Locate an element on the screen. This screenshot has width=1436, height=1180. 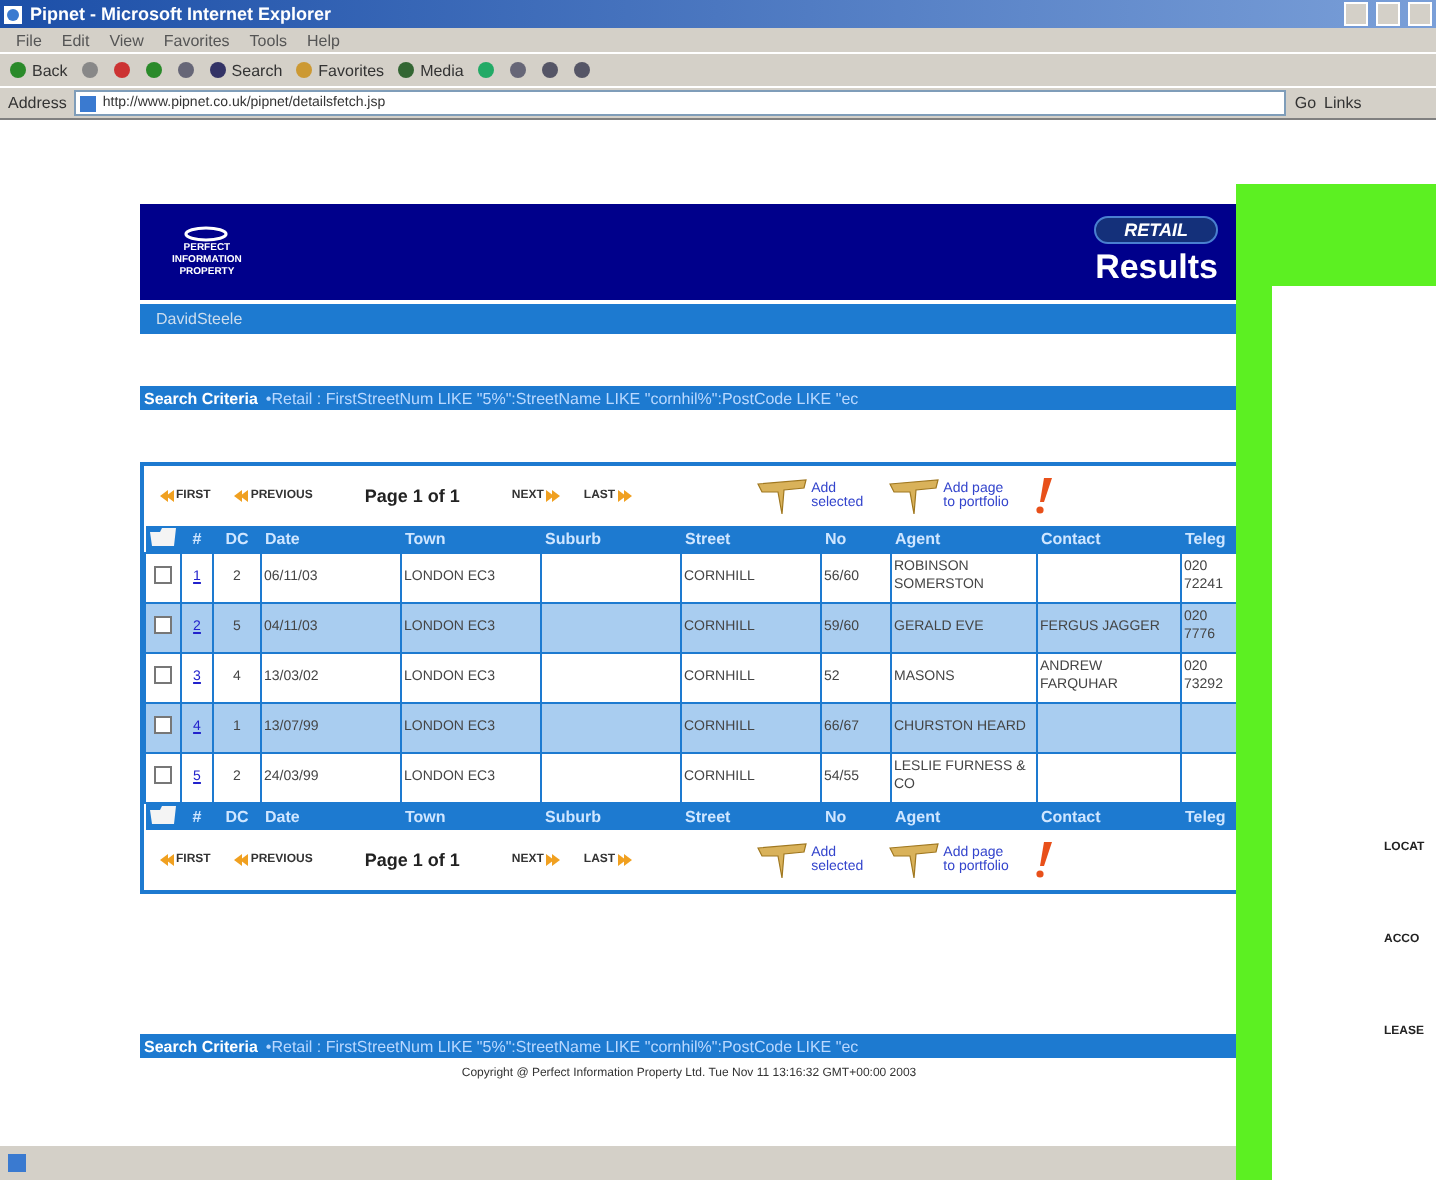
media-button: Media is located at coordinates (430, 70).